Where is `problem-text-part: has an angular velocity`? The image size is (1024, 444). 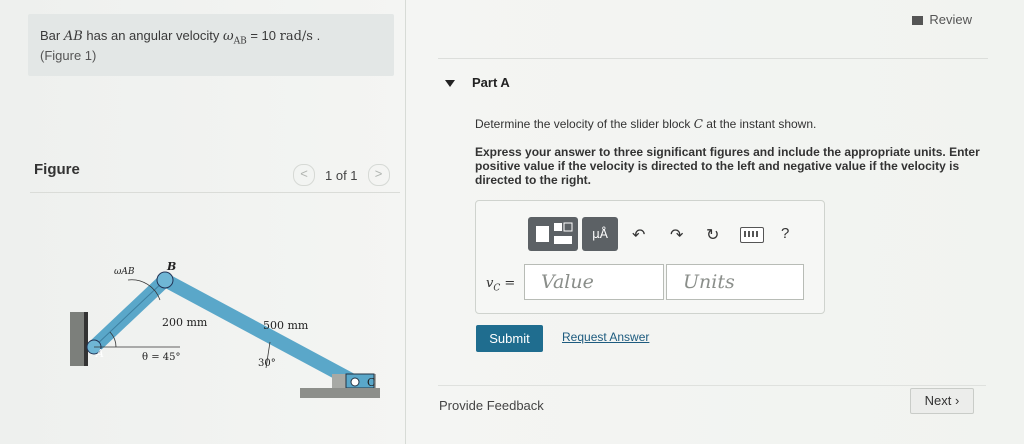 problem-text-part: has an angular velocity is located at coordinates (152, 35).